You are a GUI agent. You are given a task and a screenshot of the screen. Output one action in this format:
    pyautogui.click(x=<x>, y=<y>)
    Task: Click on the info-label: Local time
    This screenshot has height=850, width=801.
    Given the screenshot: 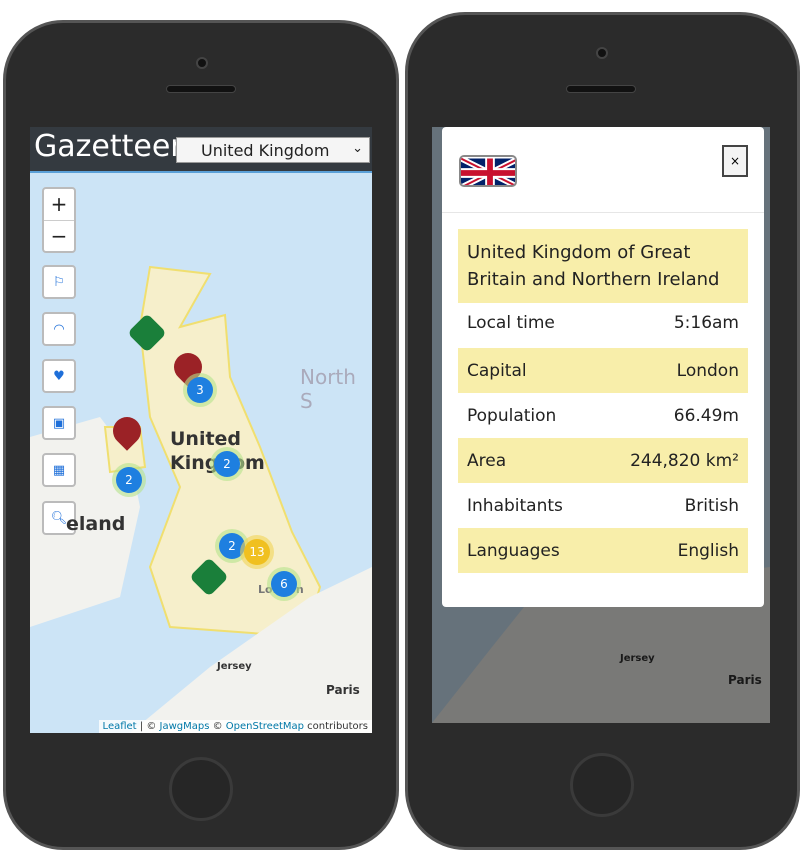 What is the action you would take?
    pyautogui.click(x=511, y=323)
    